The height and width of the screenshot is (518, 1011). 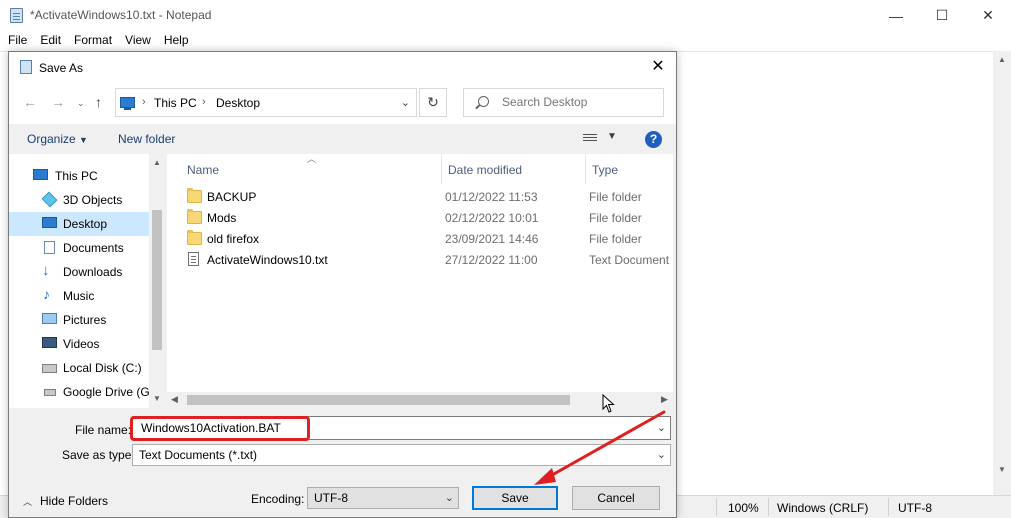 I want to click on desktop-icon, so click(x=49, y=222).